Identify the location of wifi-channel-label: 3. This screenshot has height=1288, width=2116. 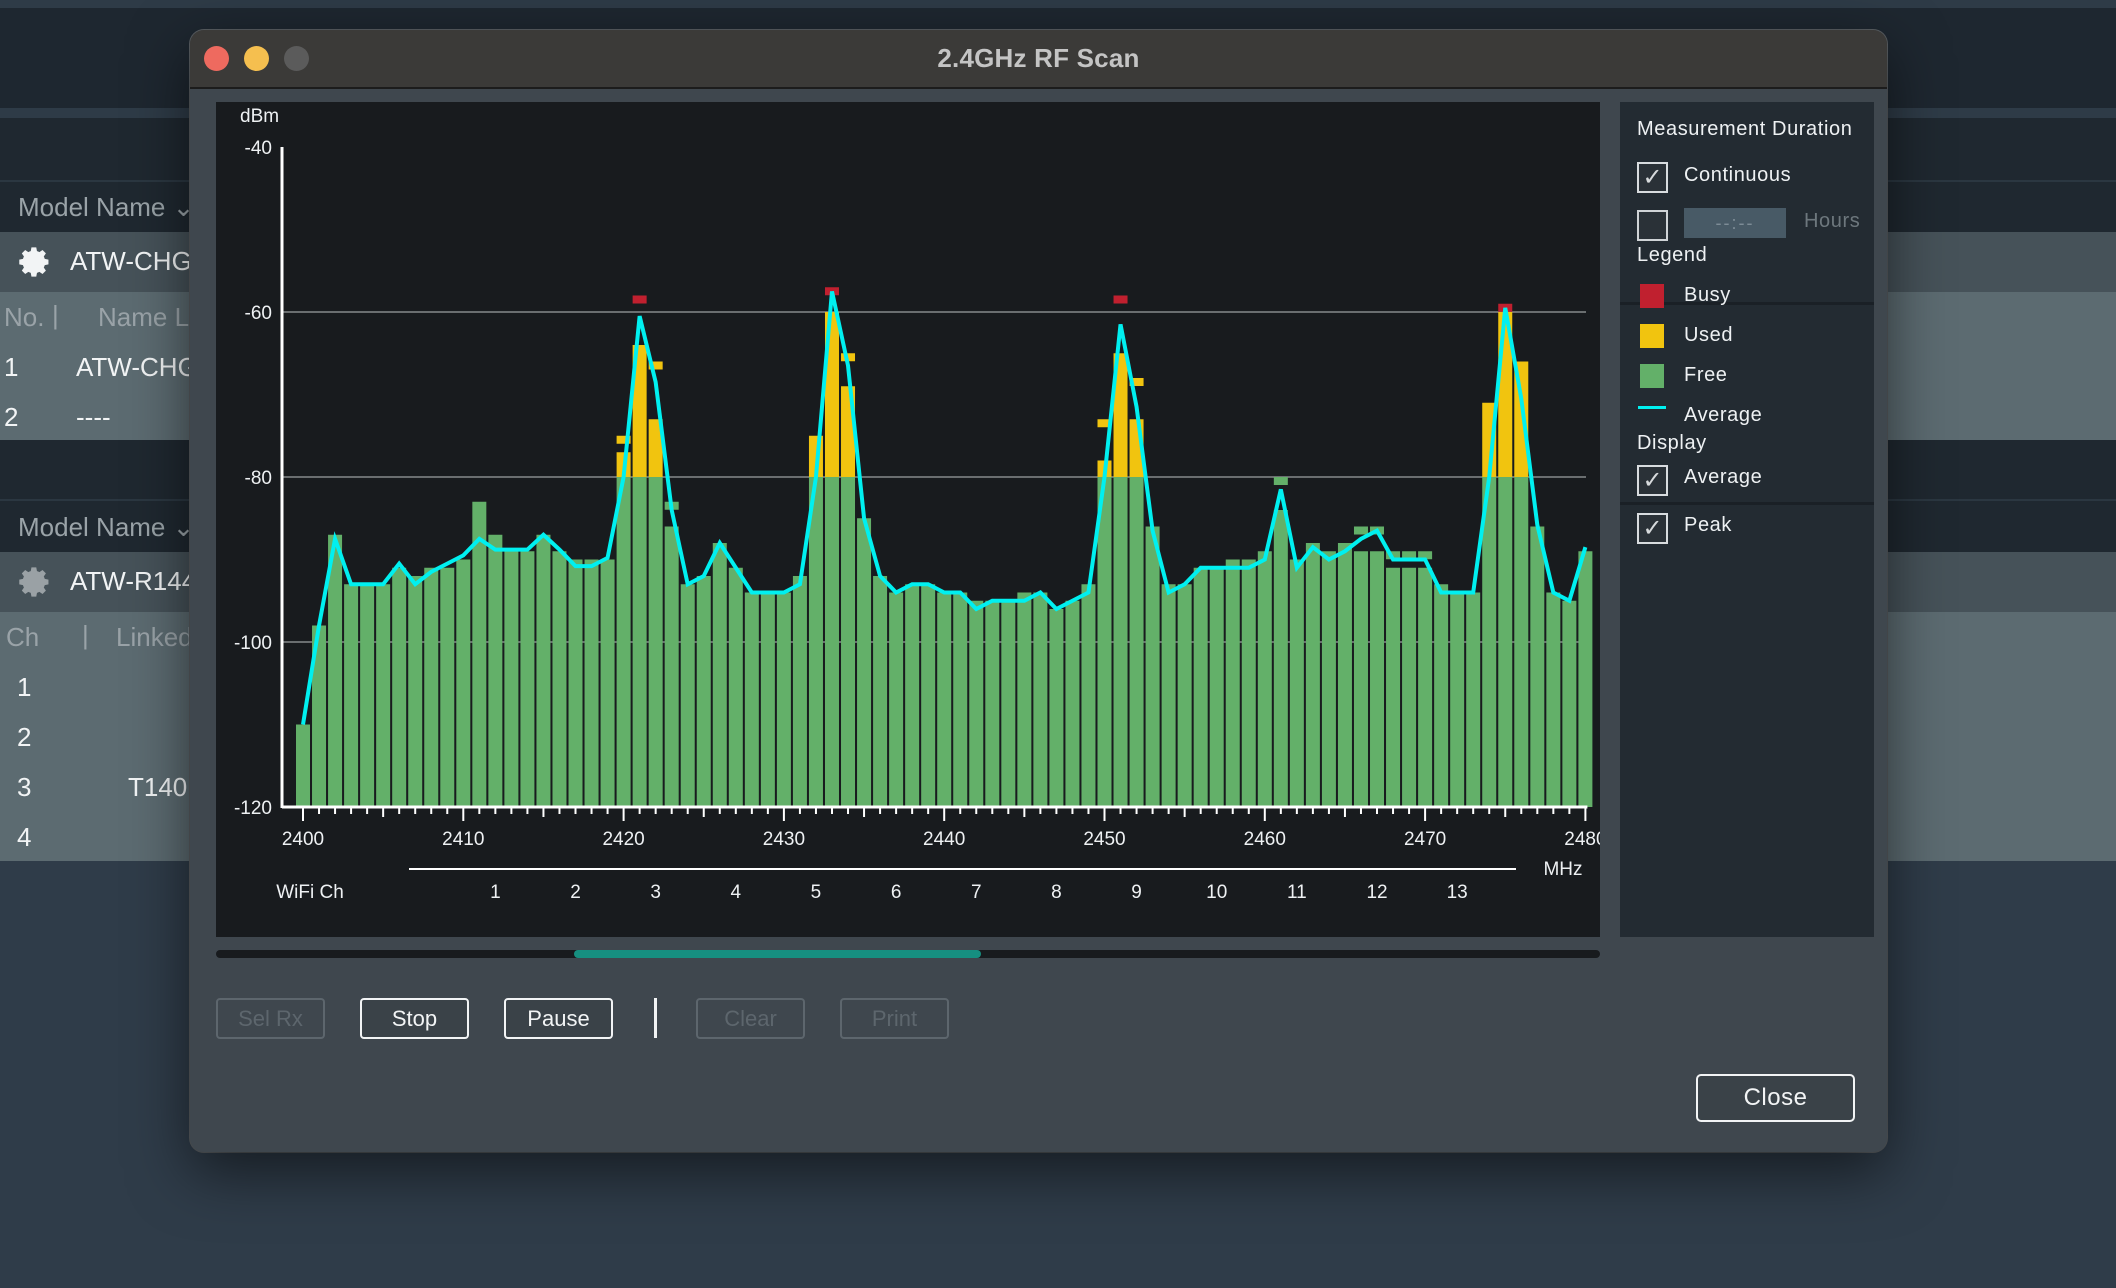
(655, 892).